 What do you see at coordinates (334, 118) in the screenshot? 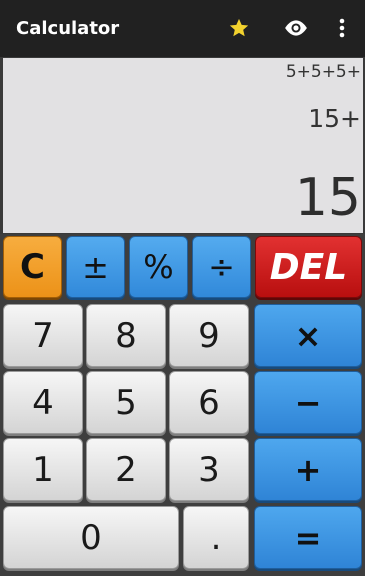
I see `expression-text: 15+` at bounding box center [334, 118].